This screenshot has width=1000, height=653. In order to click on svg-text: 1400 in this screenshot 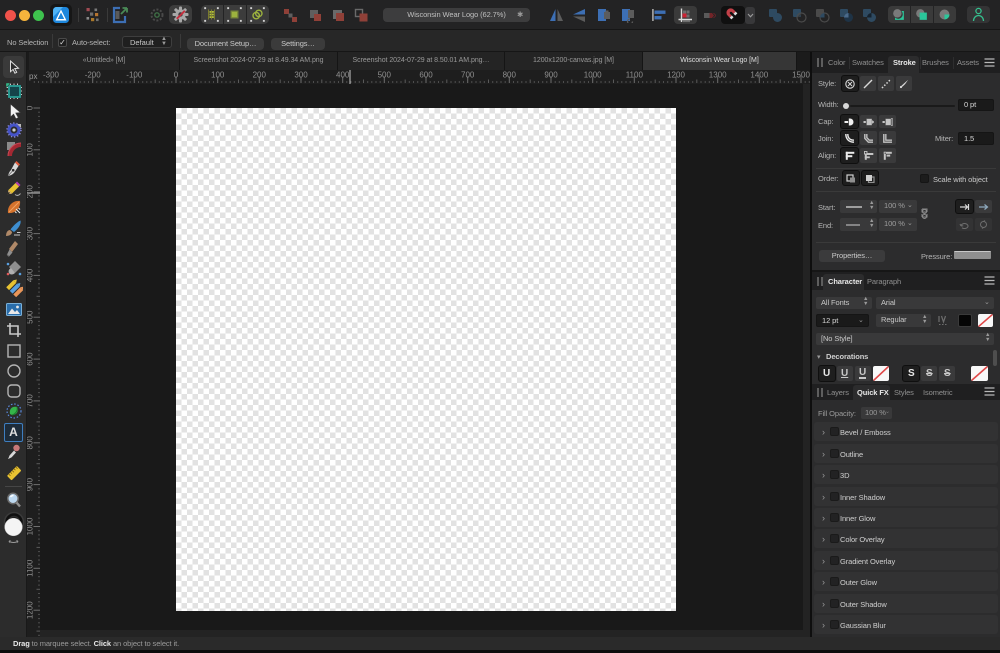, I will do `click(759, 75)`.